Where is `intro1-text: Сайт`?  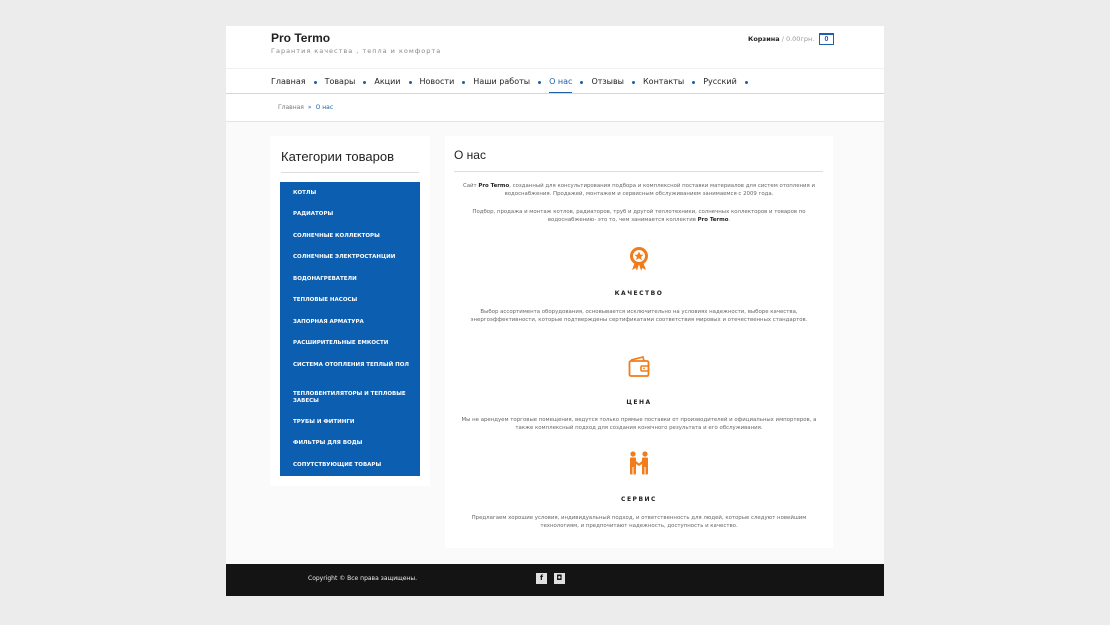 intro1-text: Сайт is located at coordinates (470, 186).